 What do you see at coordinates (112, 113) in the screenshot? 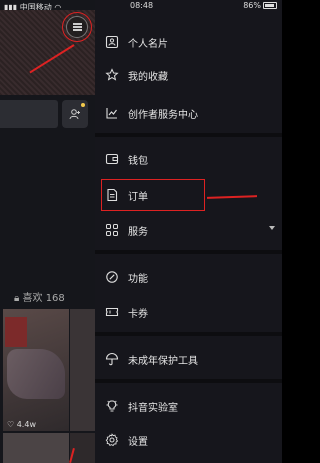
I see `chart-line-icon` at bounding box center [112, 113].